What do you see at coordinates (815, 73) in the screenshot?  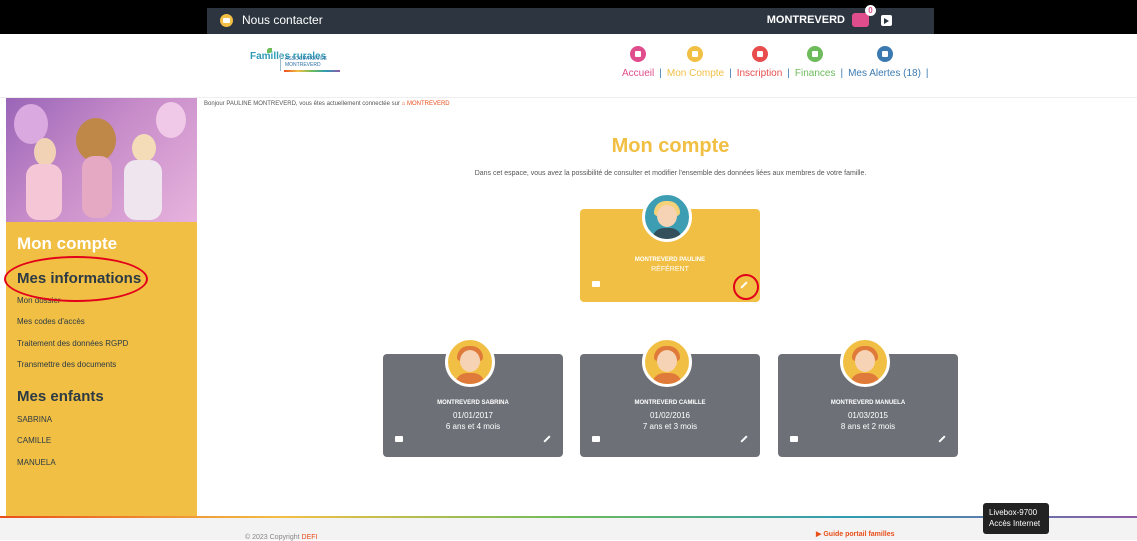 I see `nav-label: Finances` at bounding box center [815, 73].